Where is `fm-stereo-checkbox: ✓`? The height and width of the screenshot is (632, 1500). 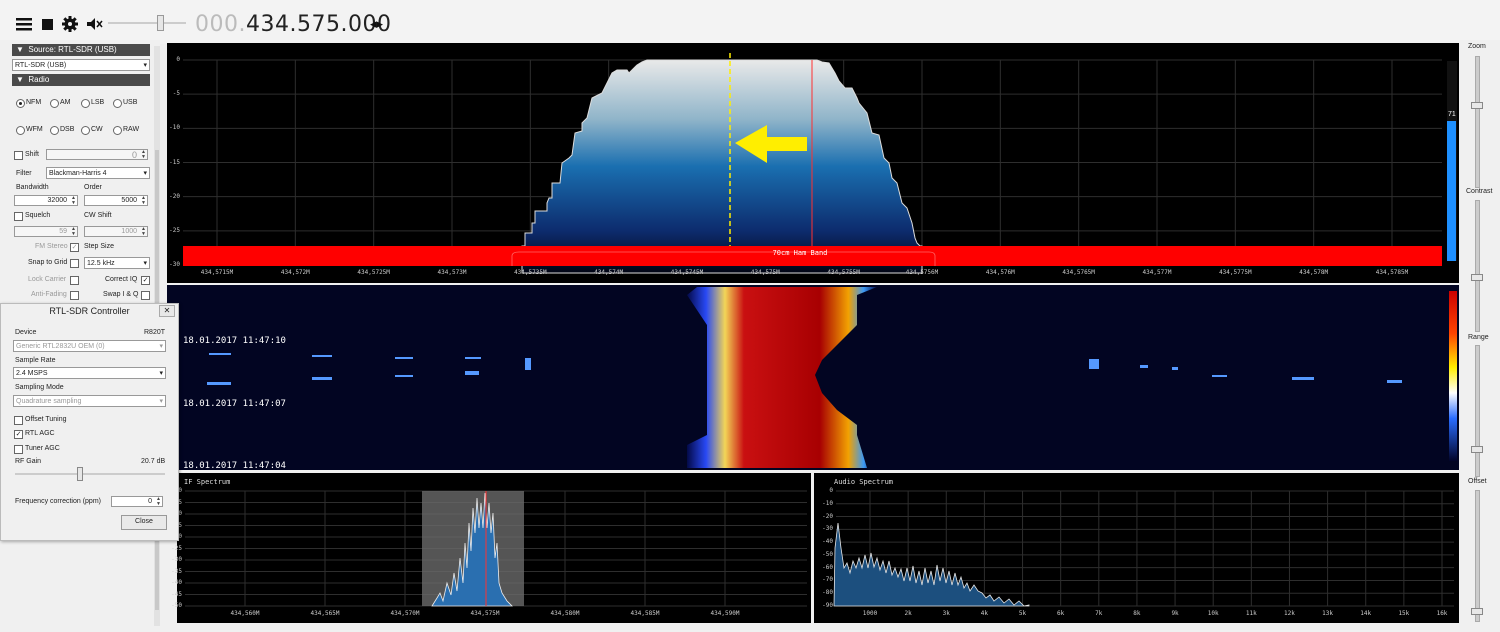 fm-stereo-checkbox: ✓ is located at coordinates (74, 247).